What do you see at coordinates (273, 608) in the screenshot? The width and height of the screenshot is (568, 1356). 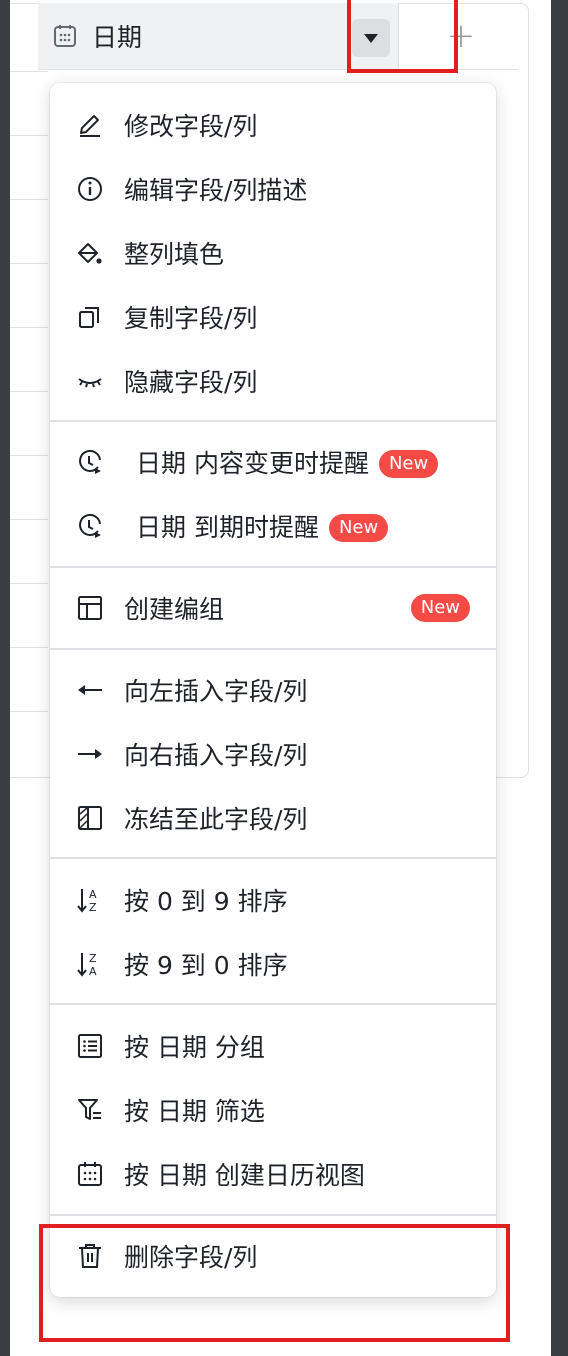 I see `menu-item-create-group: 创建编组 New` at bounding box center [273, 608].